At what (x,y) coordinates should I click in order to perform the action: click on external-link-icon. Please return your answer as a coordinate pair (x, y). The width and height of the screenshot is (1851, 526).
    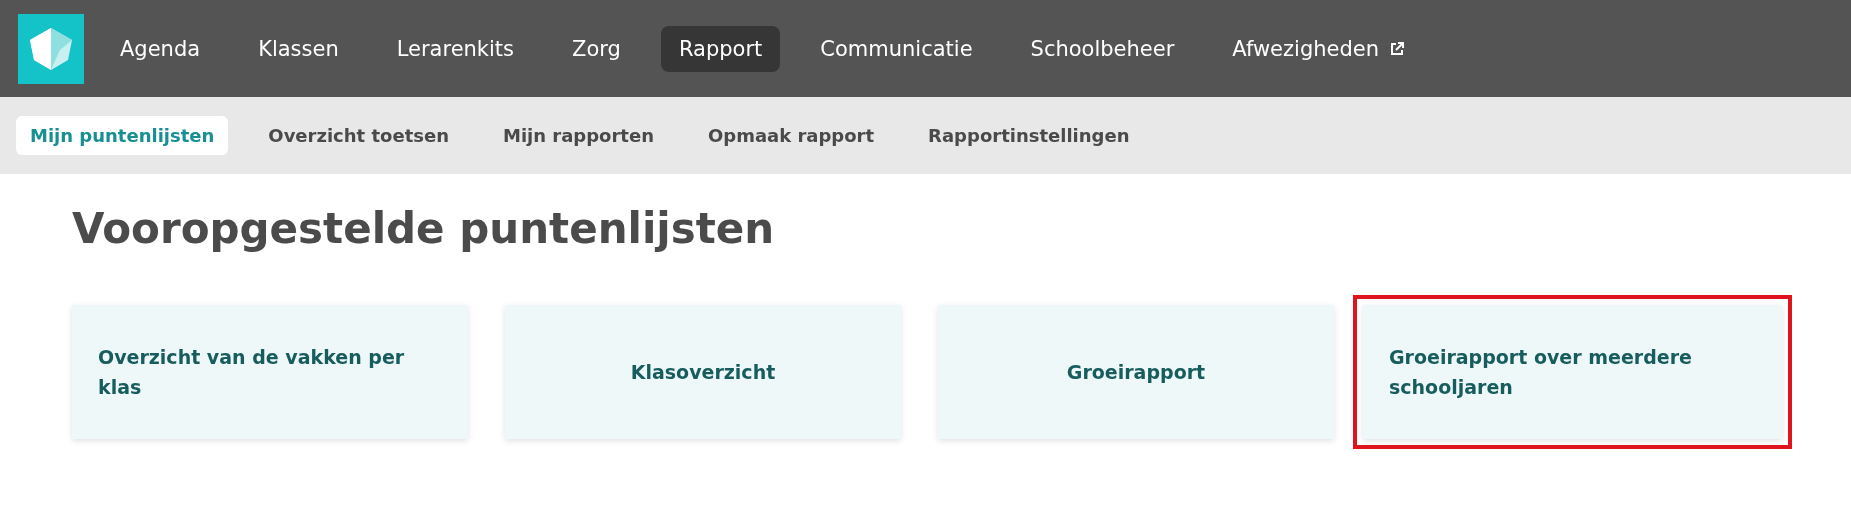
    Looking at the image, I should click on (1397, 48).